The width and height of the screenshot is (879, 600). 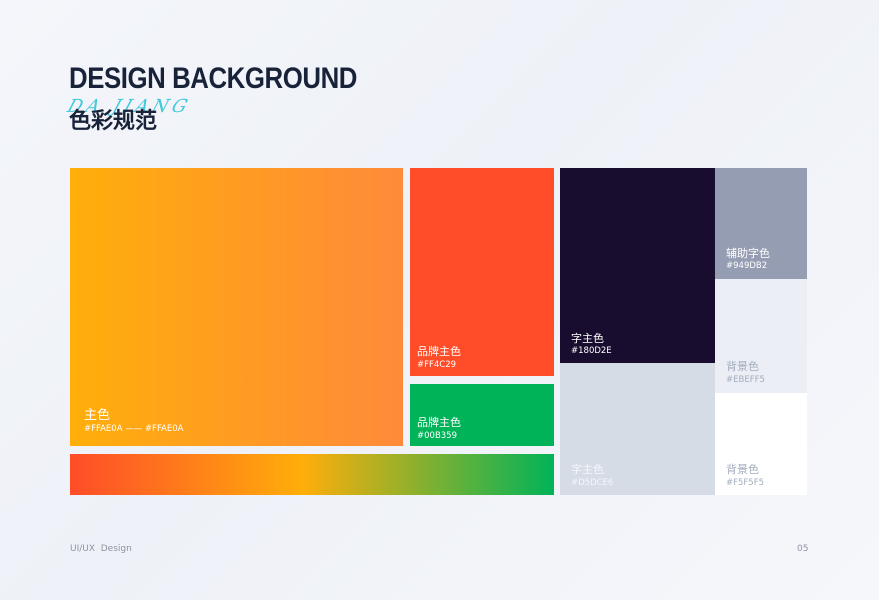 What do you see at coordinates (312, 474) in the screenshot?
I see `gradient-bar` at bounding box center [312, 474].